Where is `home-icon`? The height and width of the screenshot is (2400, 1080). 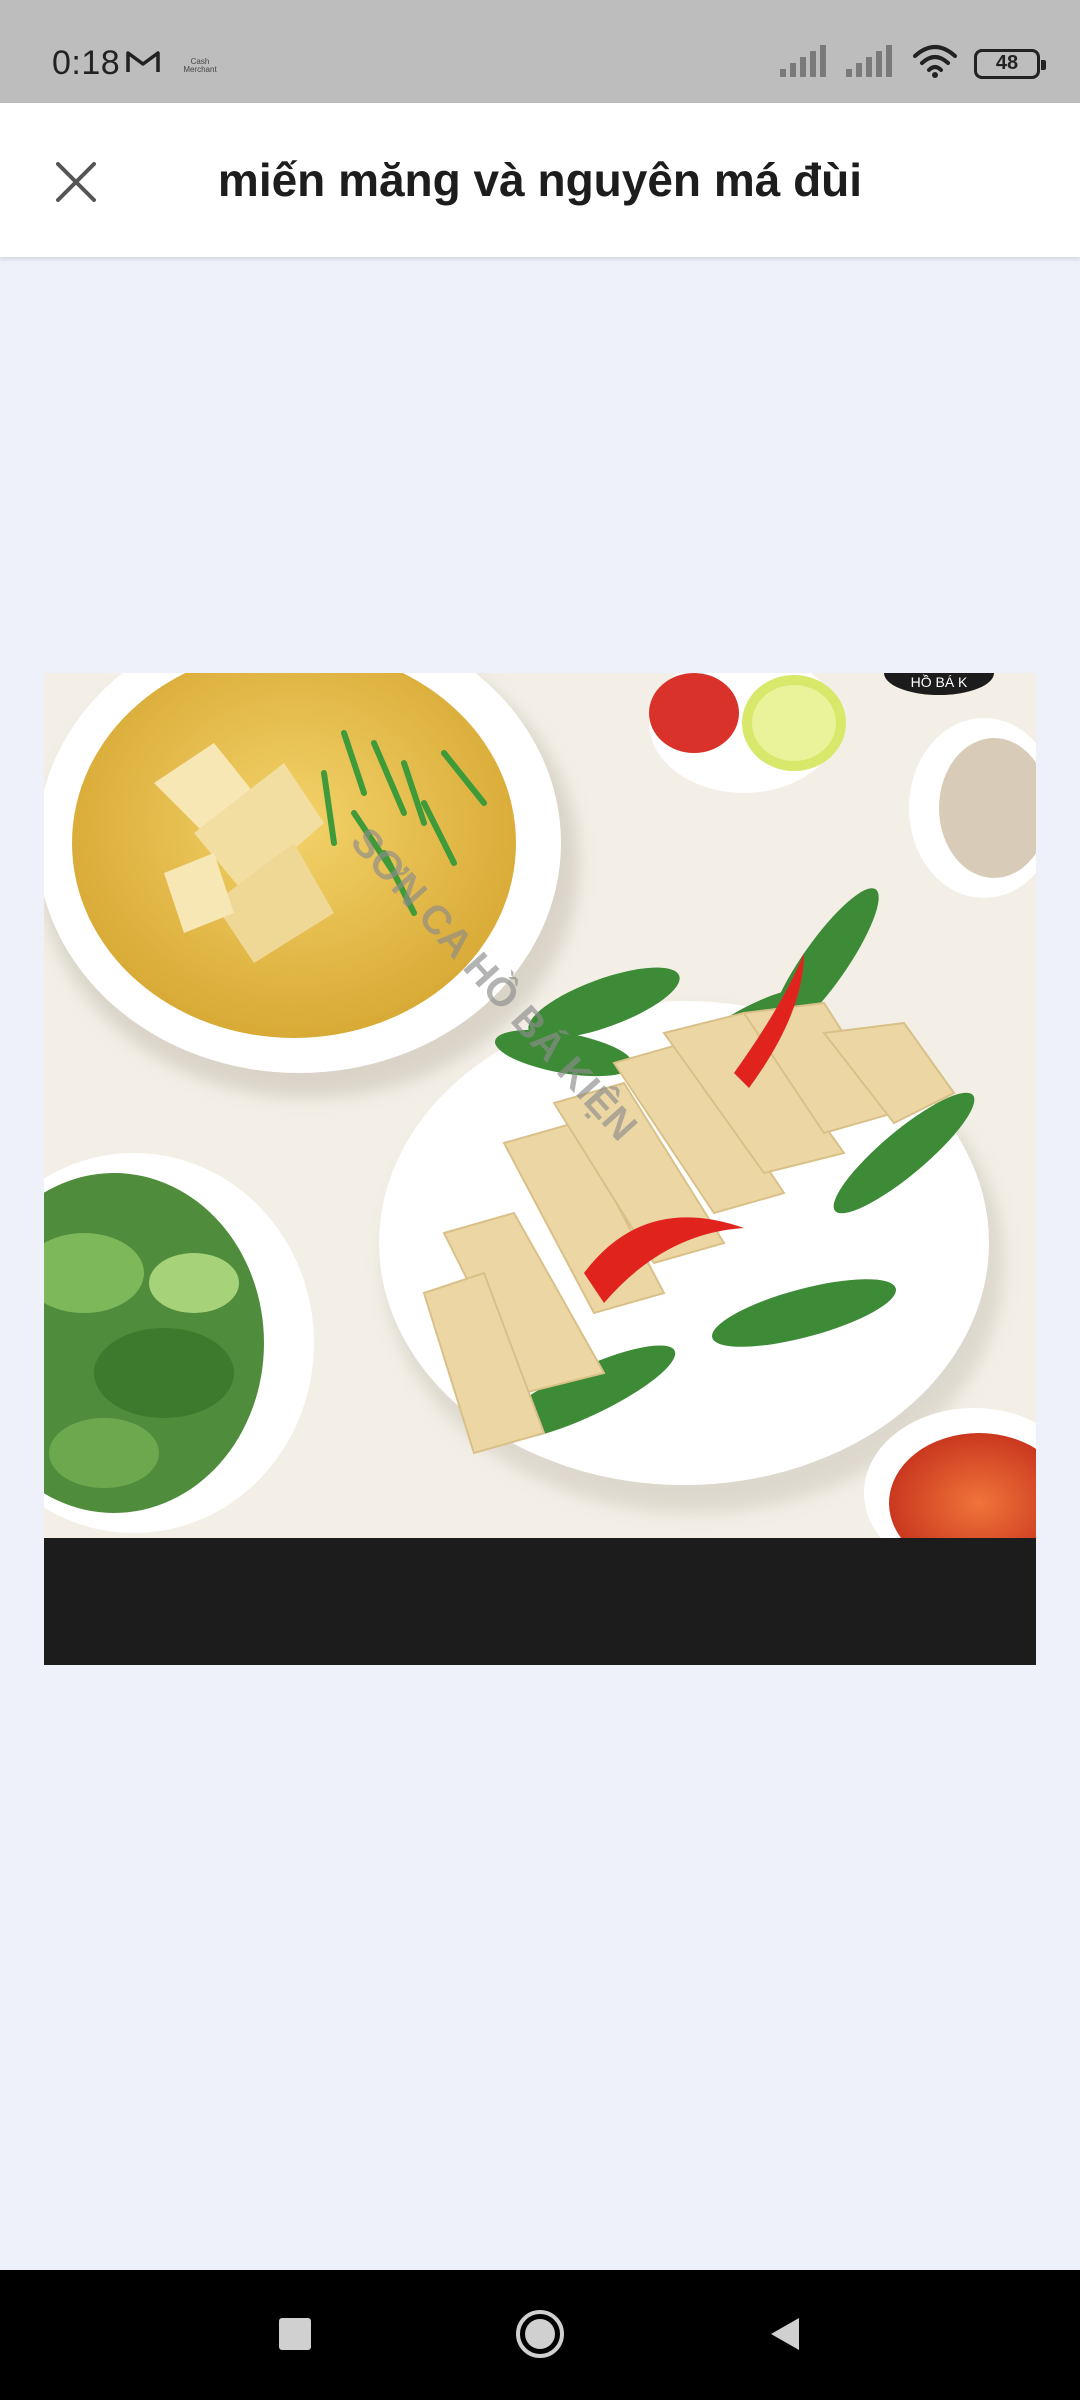
home-icon is located at coordinates (540, 2336).